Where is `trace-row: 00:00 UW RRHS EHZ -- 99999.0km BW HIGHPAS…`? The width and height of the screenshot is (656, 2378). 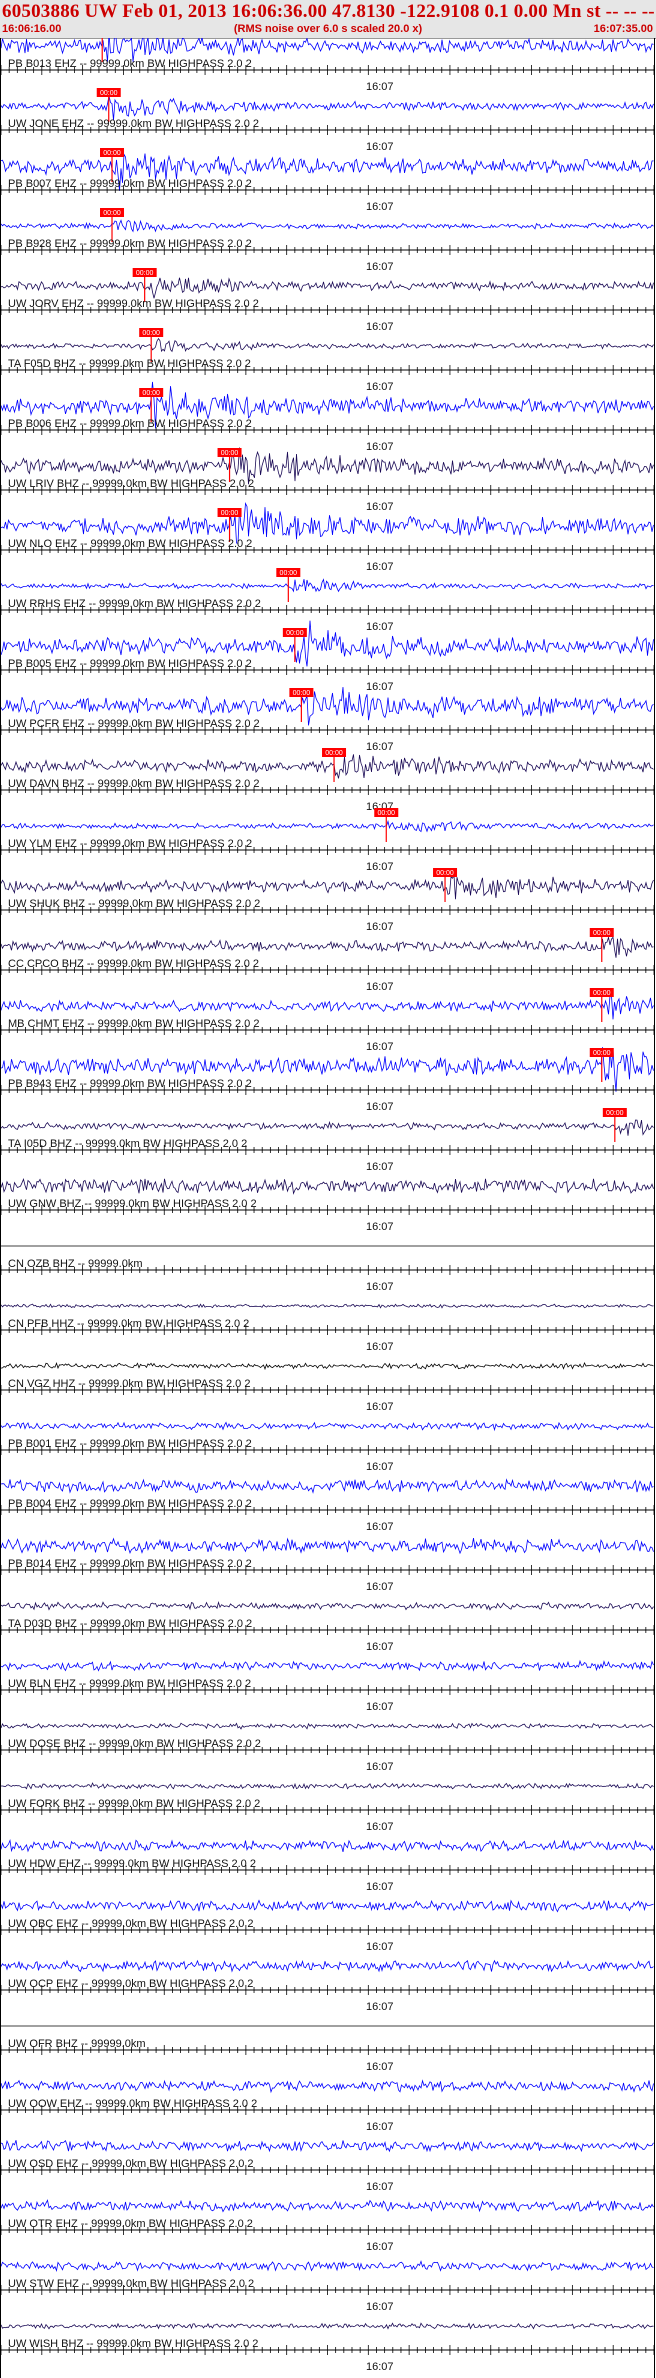 trace-row: 00:00 UW RRHS EHZ -- 99999.0km BW HIGHPAS… is located at coordinates (327, 600).